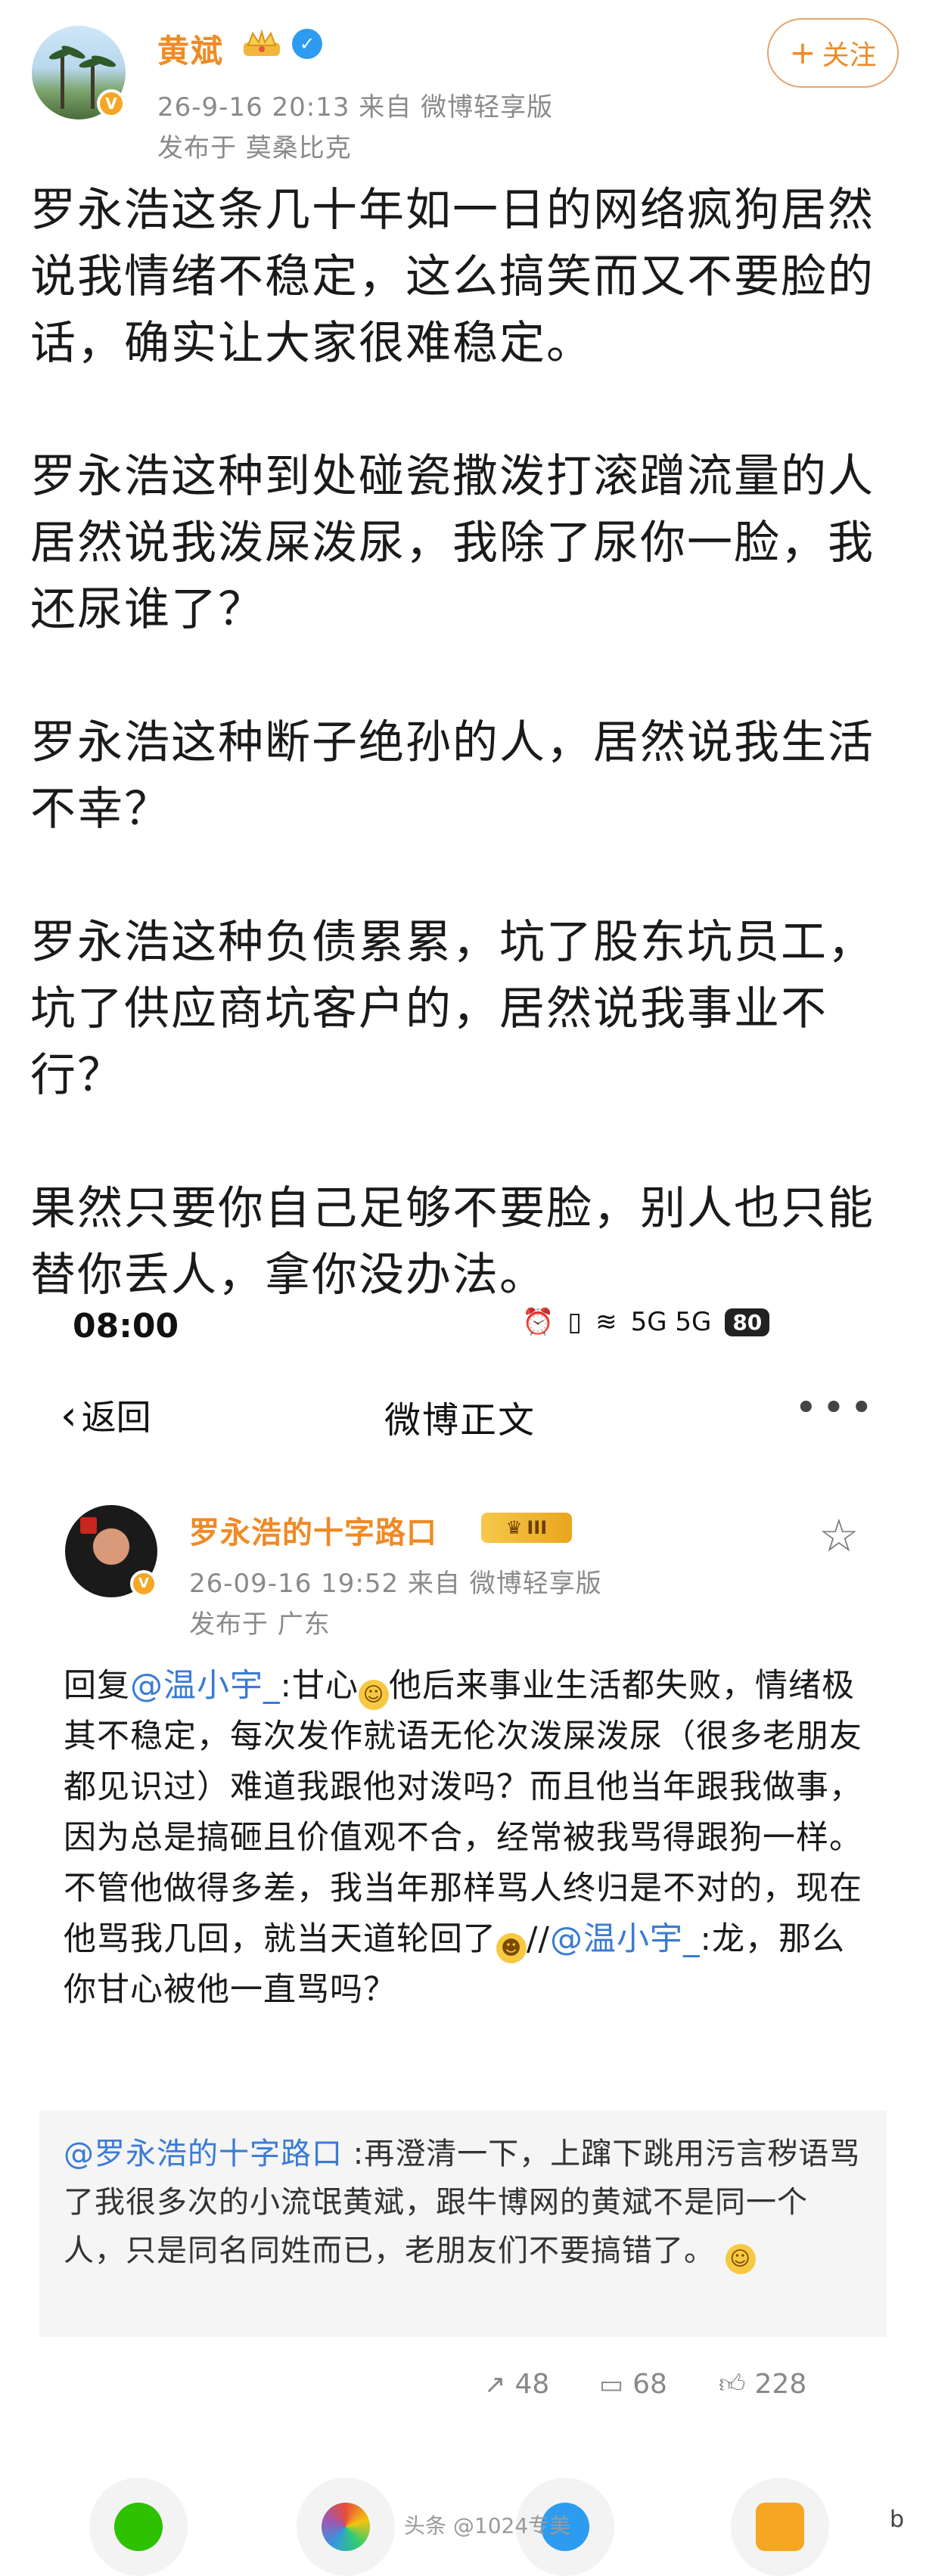 The image size is (926, 2576). Describe the element at coordinates (802, 52) in the screenshot. I see `plus-icon: +` at that location.